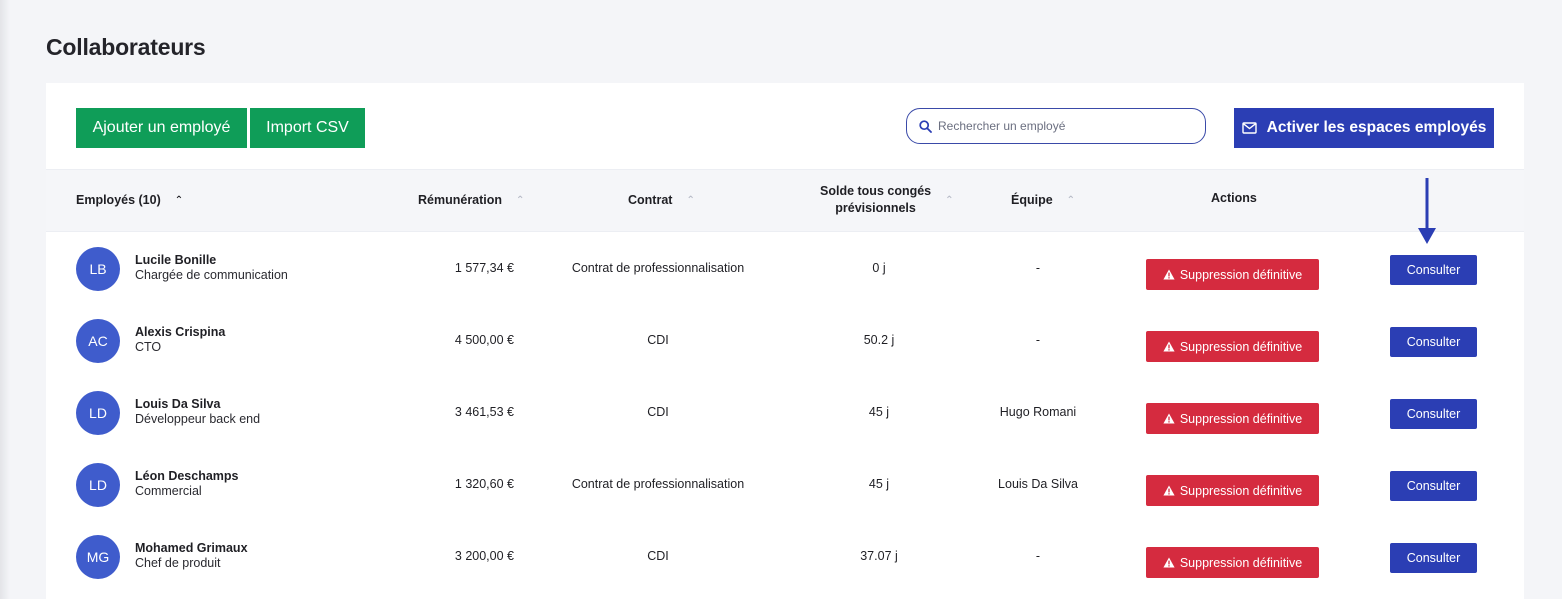  I want to click on balance-cell: 0 j, so click(879, 268).